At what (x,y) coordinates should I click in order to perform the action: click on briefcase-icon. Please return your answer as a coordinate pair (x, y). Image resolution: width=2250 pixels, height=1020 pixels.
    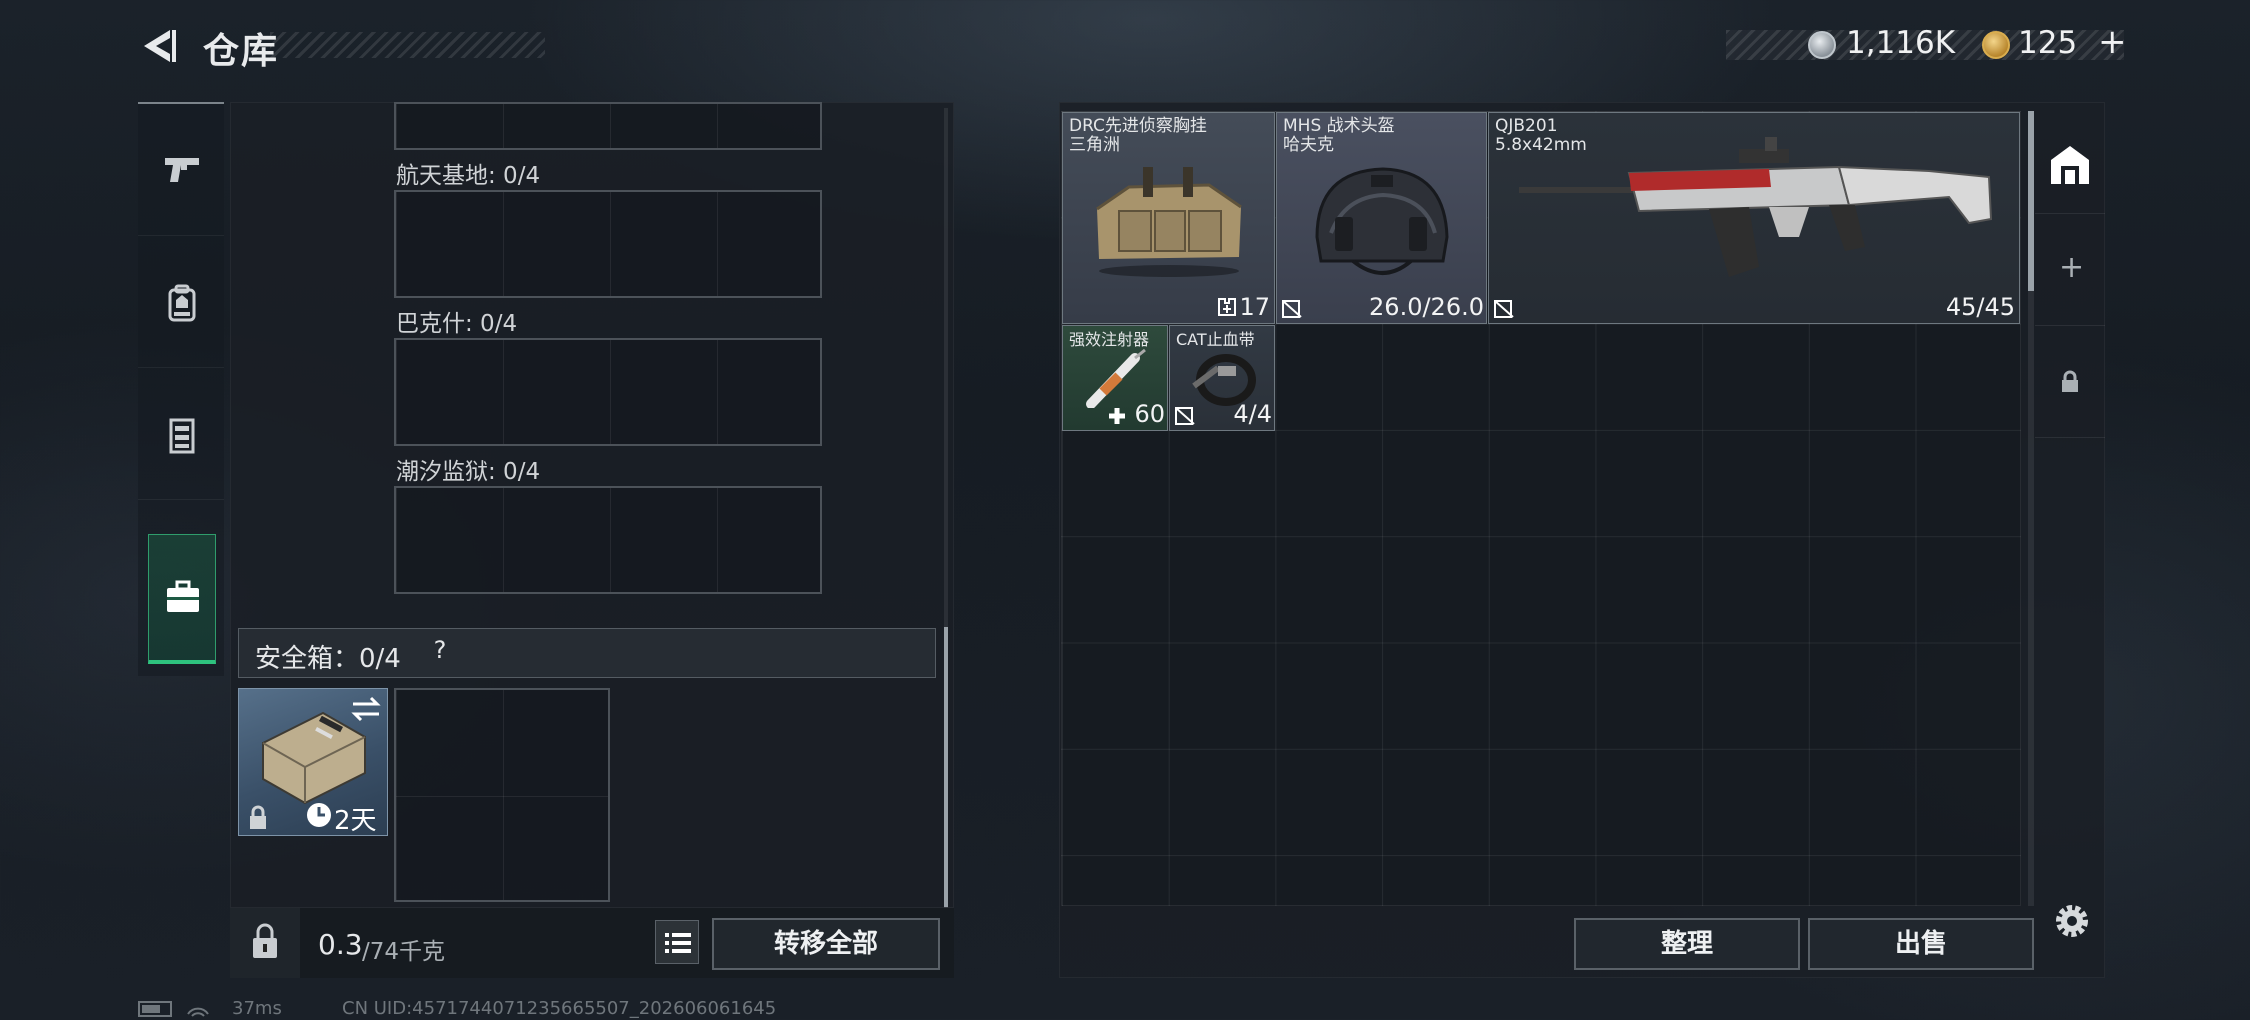
    Looking at the image, I should click on (183, 596).